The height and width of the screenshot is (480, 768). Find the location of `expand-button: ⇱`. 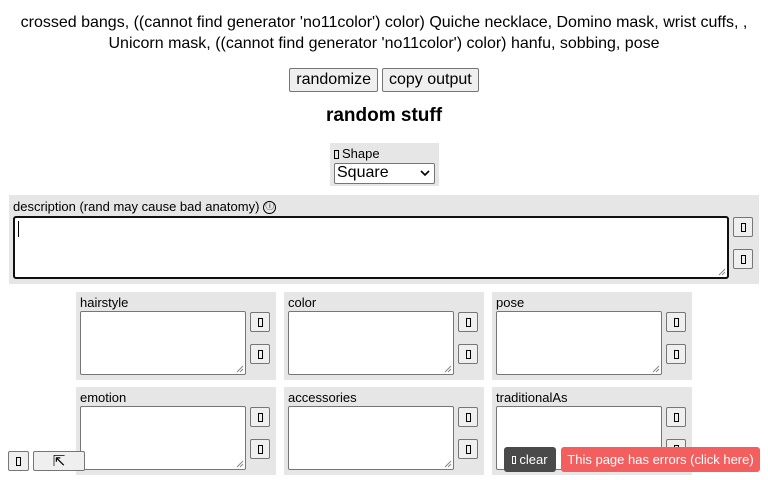

expand-button: ⇱ is located at coordinates (59, 461).